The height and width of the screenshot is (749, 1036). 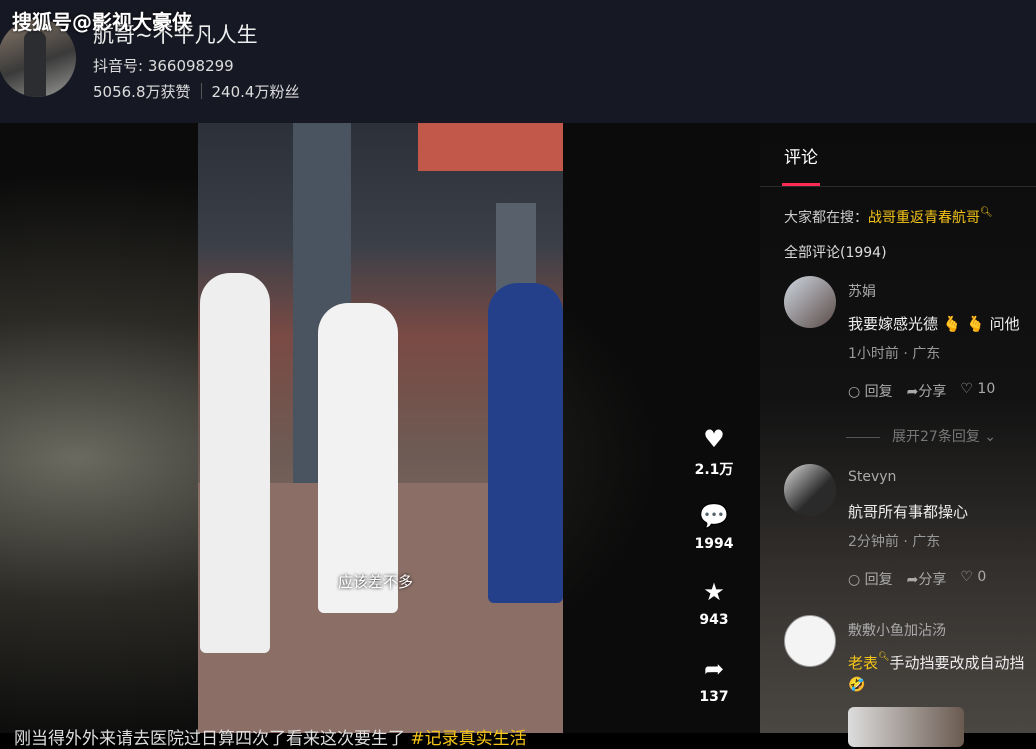 What do you see at coordinates (714, 544) in the screenshot?
I see `comment-count: 1994` at bounding box center [714, 544].